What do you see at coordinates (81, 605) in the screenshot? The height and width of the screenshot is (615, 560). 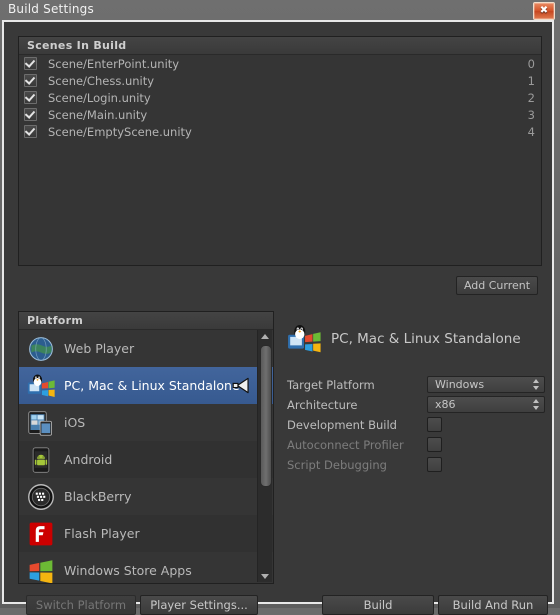 I see `switch-platform-button: Switch Platform` at bounding box center [81, 605].